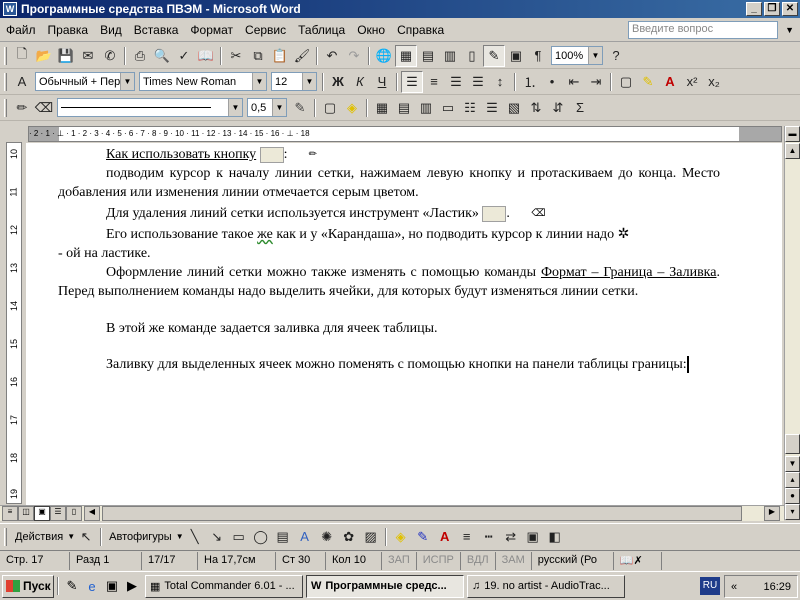  I want to click on help-question-input: Введите вопрос, so click(703, 30).